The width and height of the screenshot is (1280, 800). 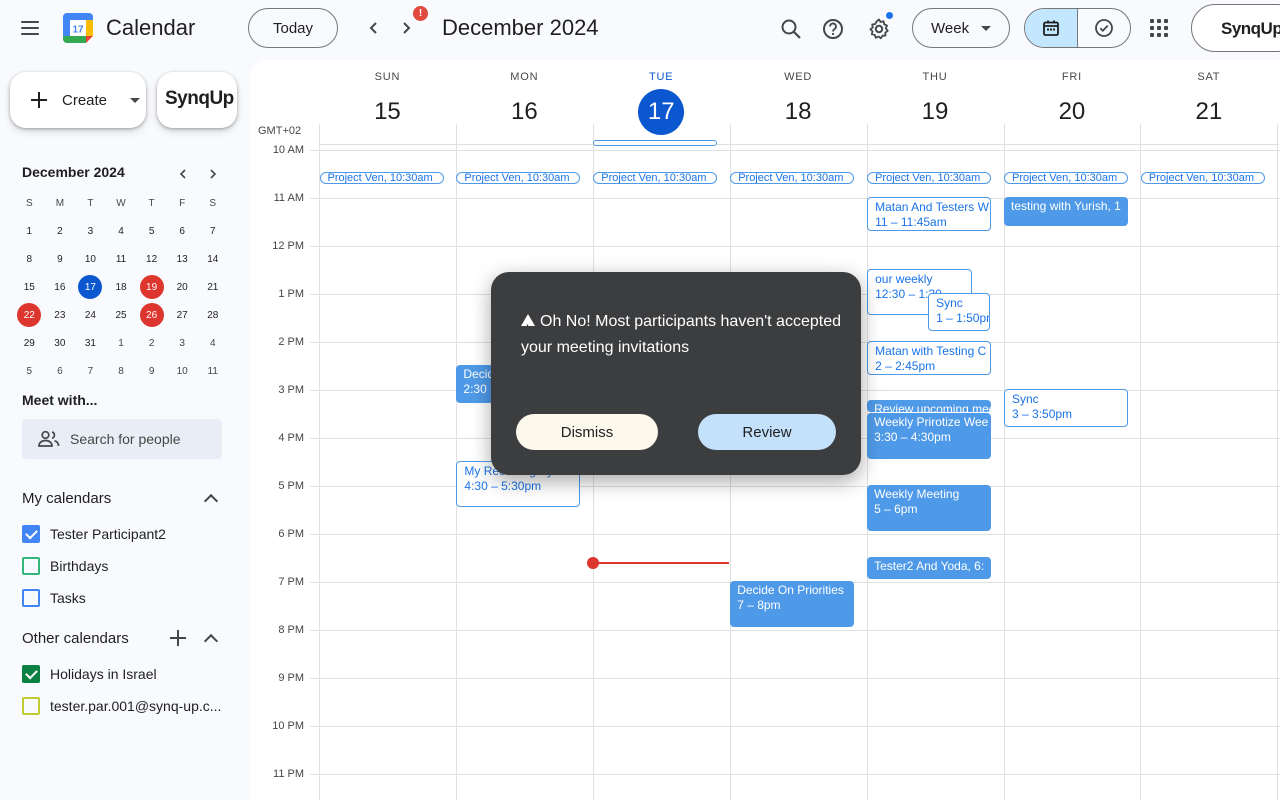 What do you see at coordinates (213, 174) in the screenshot?
I see `mini-calendar-next` at bounding box center [213, 174].